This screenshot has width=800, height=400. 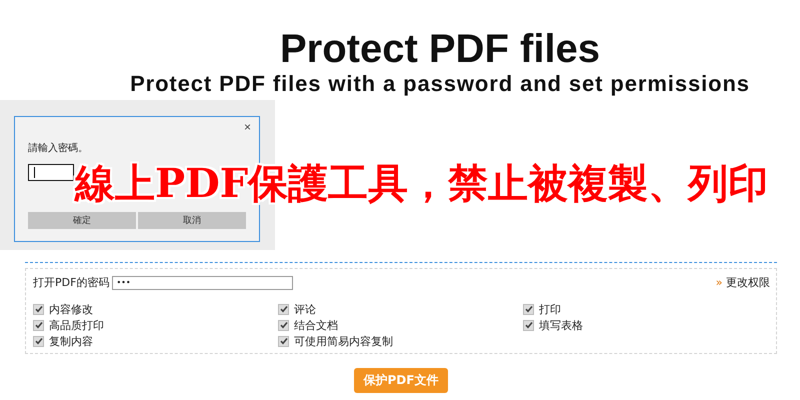 What do you see at coordinates (316, 325) in the screenshot?
I see `permission-label: 结合文档` at bounding box center [316, 325].